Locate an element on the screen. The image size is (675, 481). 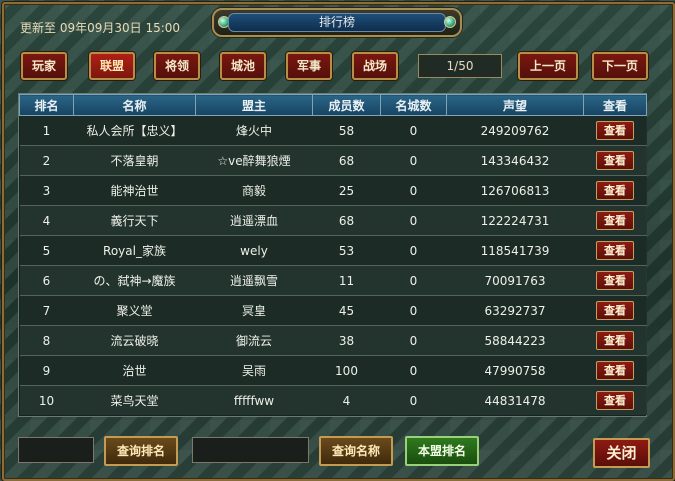
cell-name: の、弑神→魔族 is located at coordinates (134, 280).